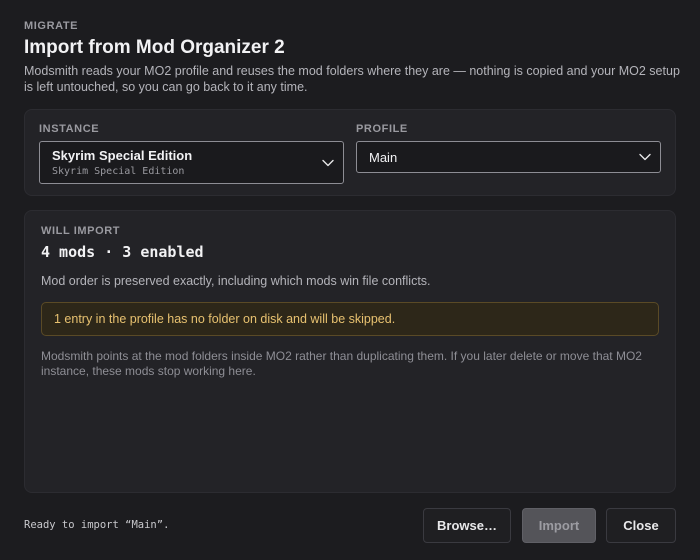 This screenshot has width=700, height=560. What do you see at coordinates (69, 129) in the screenshot?
I see `instance-label: INSTANCE` at bounding box center [69, 129].